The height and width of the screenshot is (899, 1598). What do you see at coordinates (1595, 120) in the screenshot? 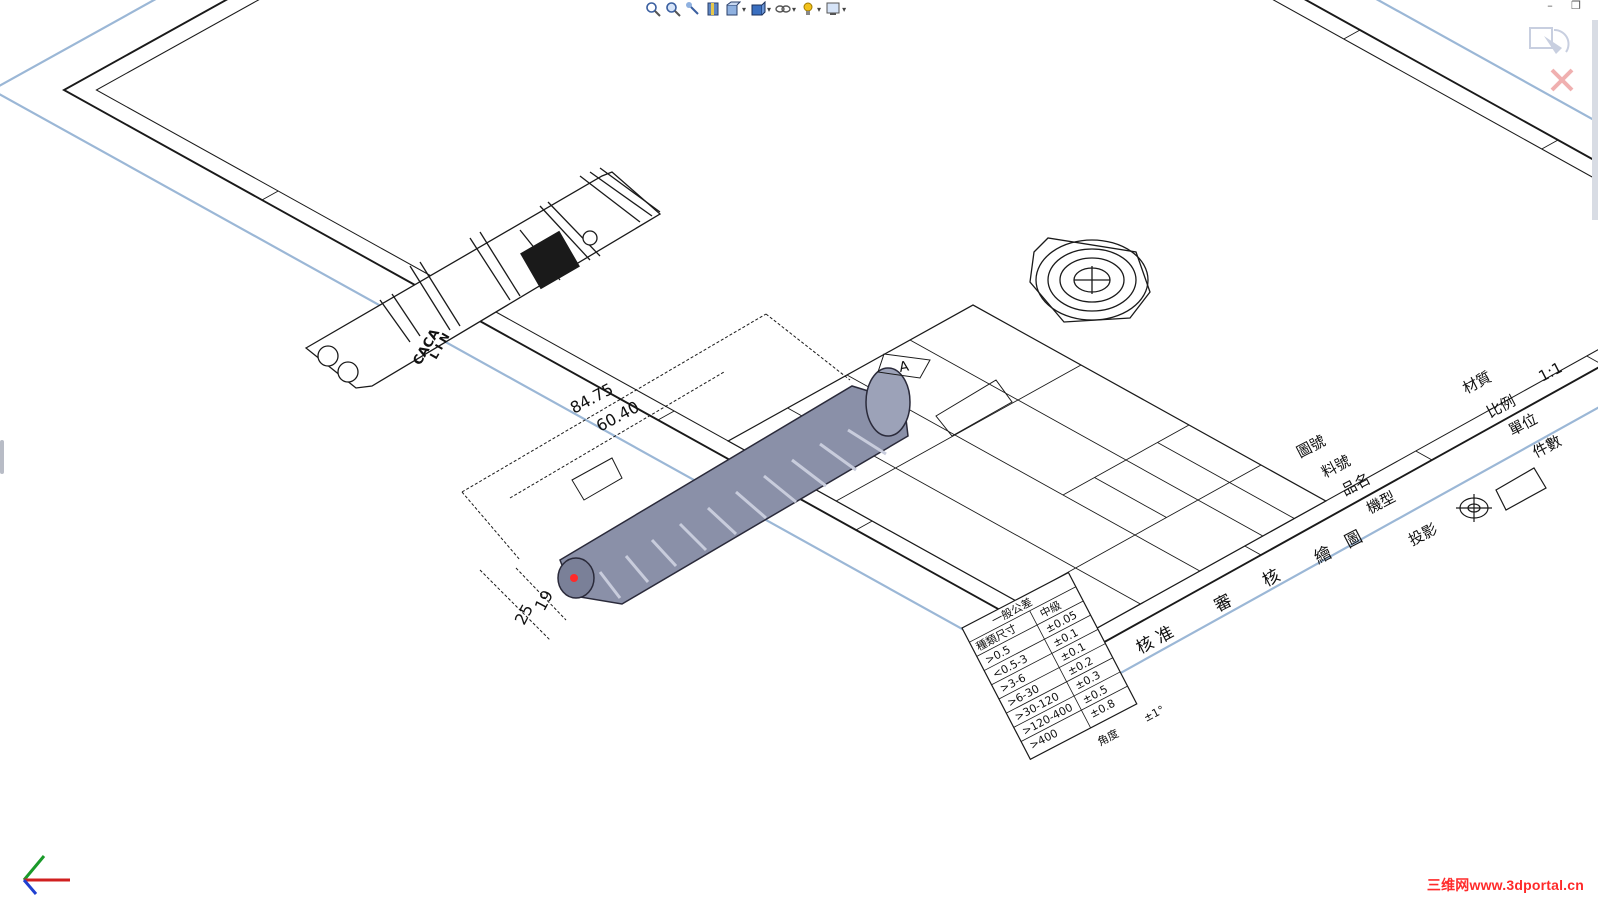
I see `vertical-scrollbar` at bounding box center [1595, 120].